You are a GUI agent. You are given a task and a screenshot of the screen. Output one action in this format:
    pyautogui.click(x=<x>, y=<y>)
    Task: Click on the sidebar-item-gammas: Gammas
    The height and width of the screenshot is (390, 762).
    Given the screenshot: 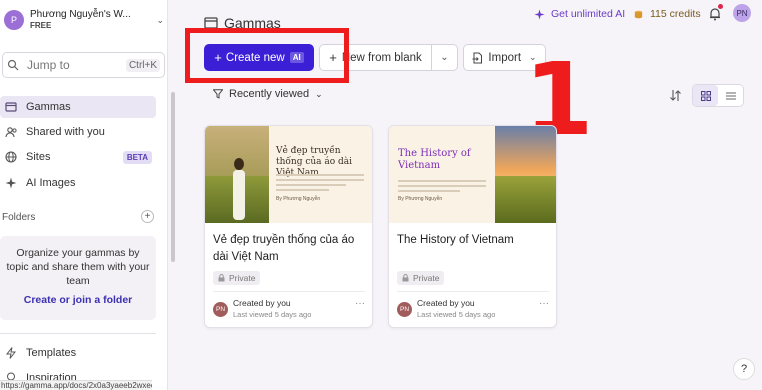 What is the action you would take?
    pyautogui.click(x=78, y=107)
    